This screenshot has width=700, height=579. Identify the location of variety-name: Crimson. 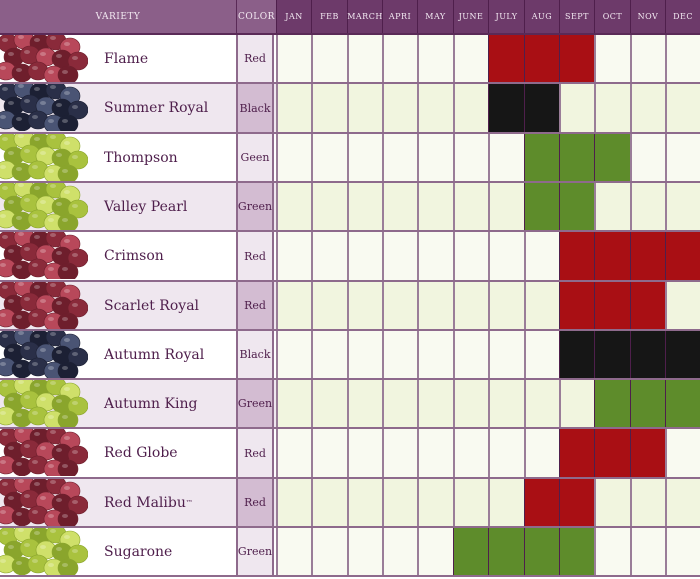
(134, 256).